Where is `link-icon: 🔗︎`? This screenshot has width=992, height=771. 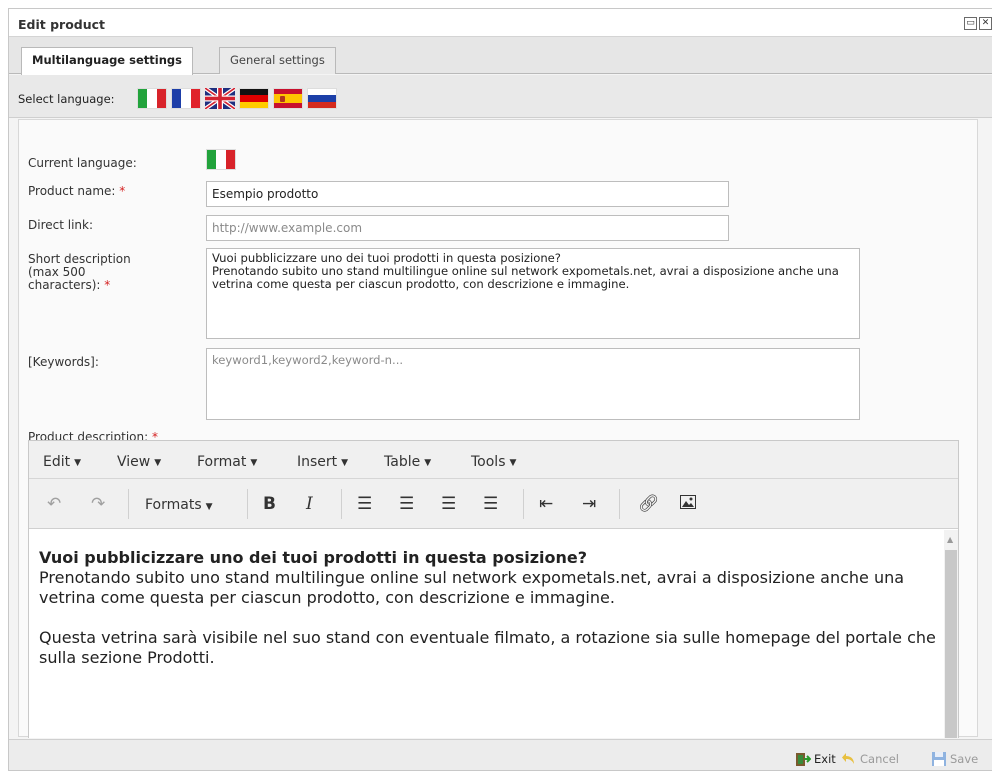
link-icon: 🔗︎ is located at coordinates (649, 504).